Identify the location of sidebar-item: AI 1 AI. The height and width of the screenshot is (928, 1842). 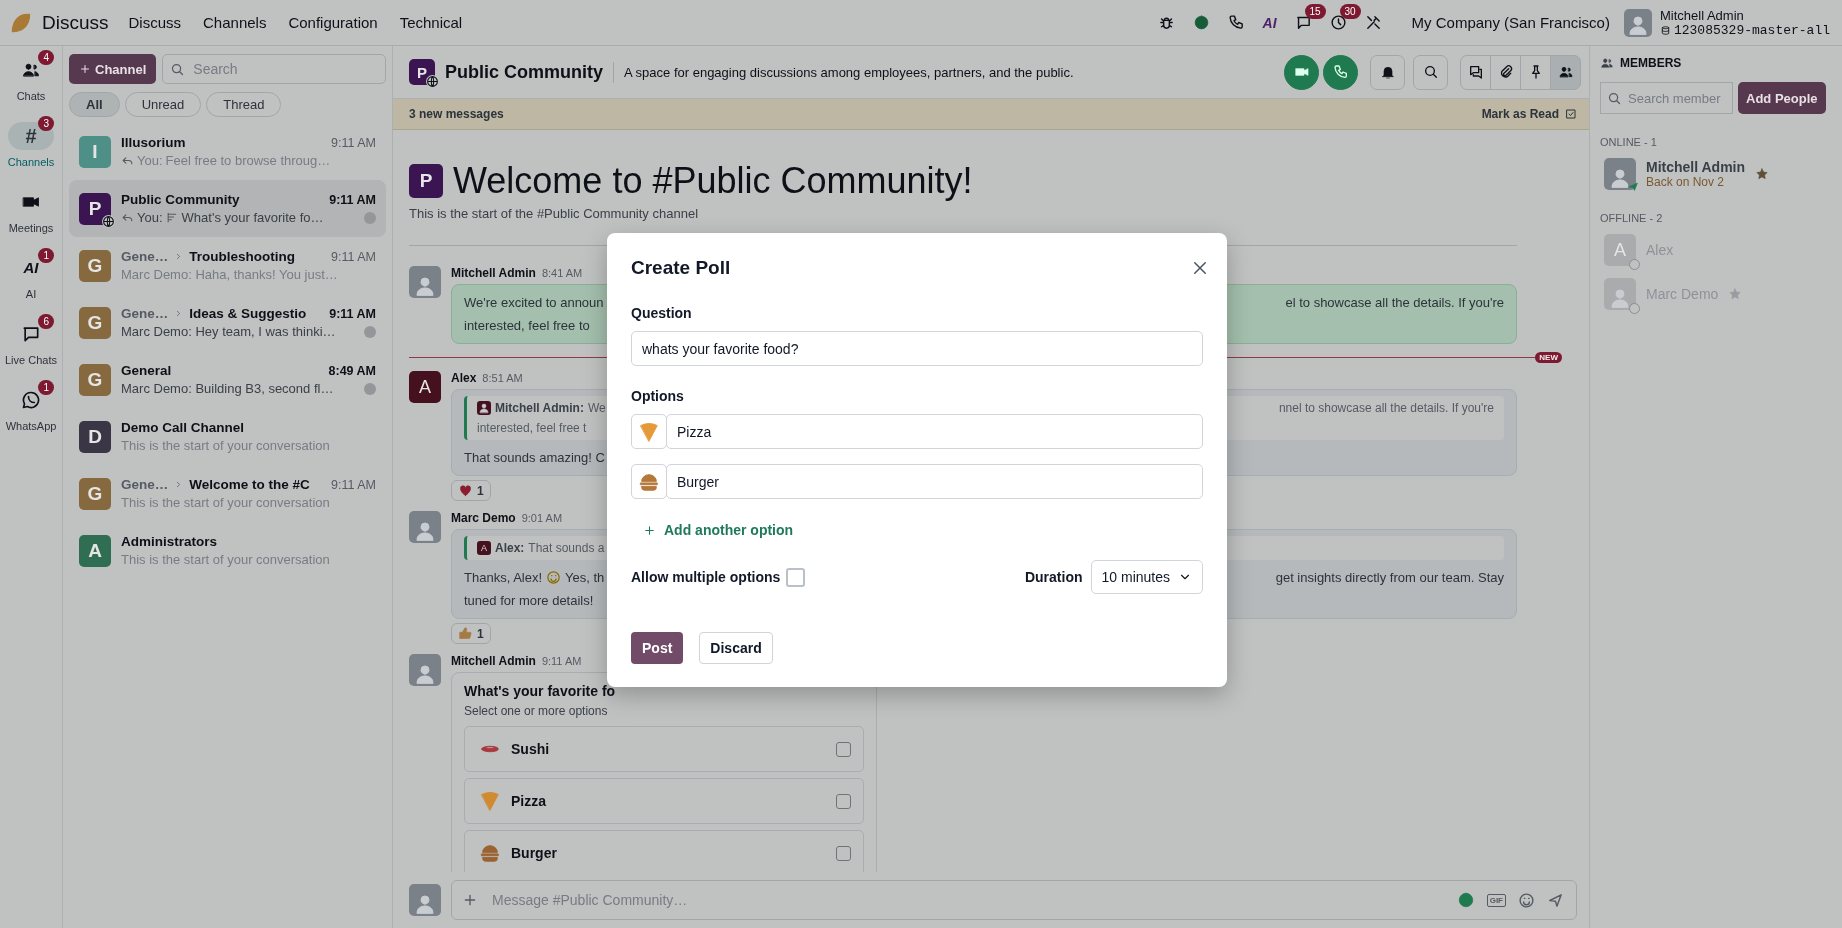
(31, 274).